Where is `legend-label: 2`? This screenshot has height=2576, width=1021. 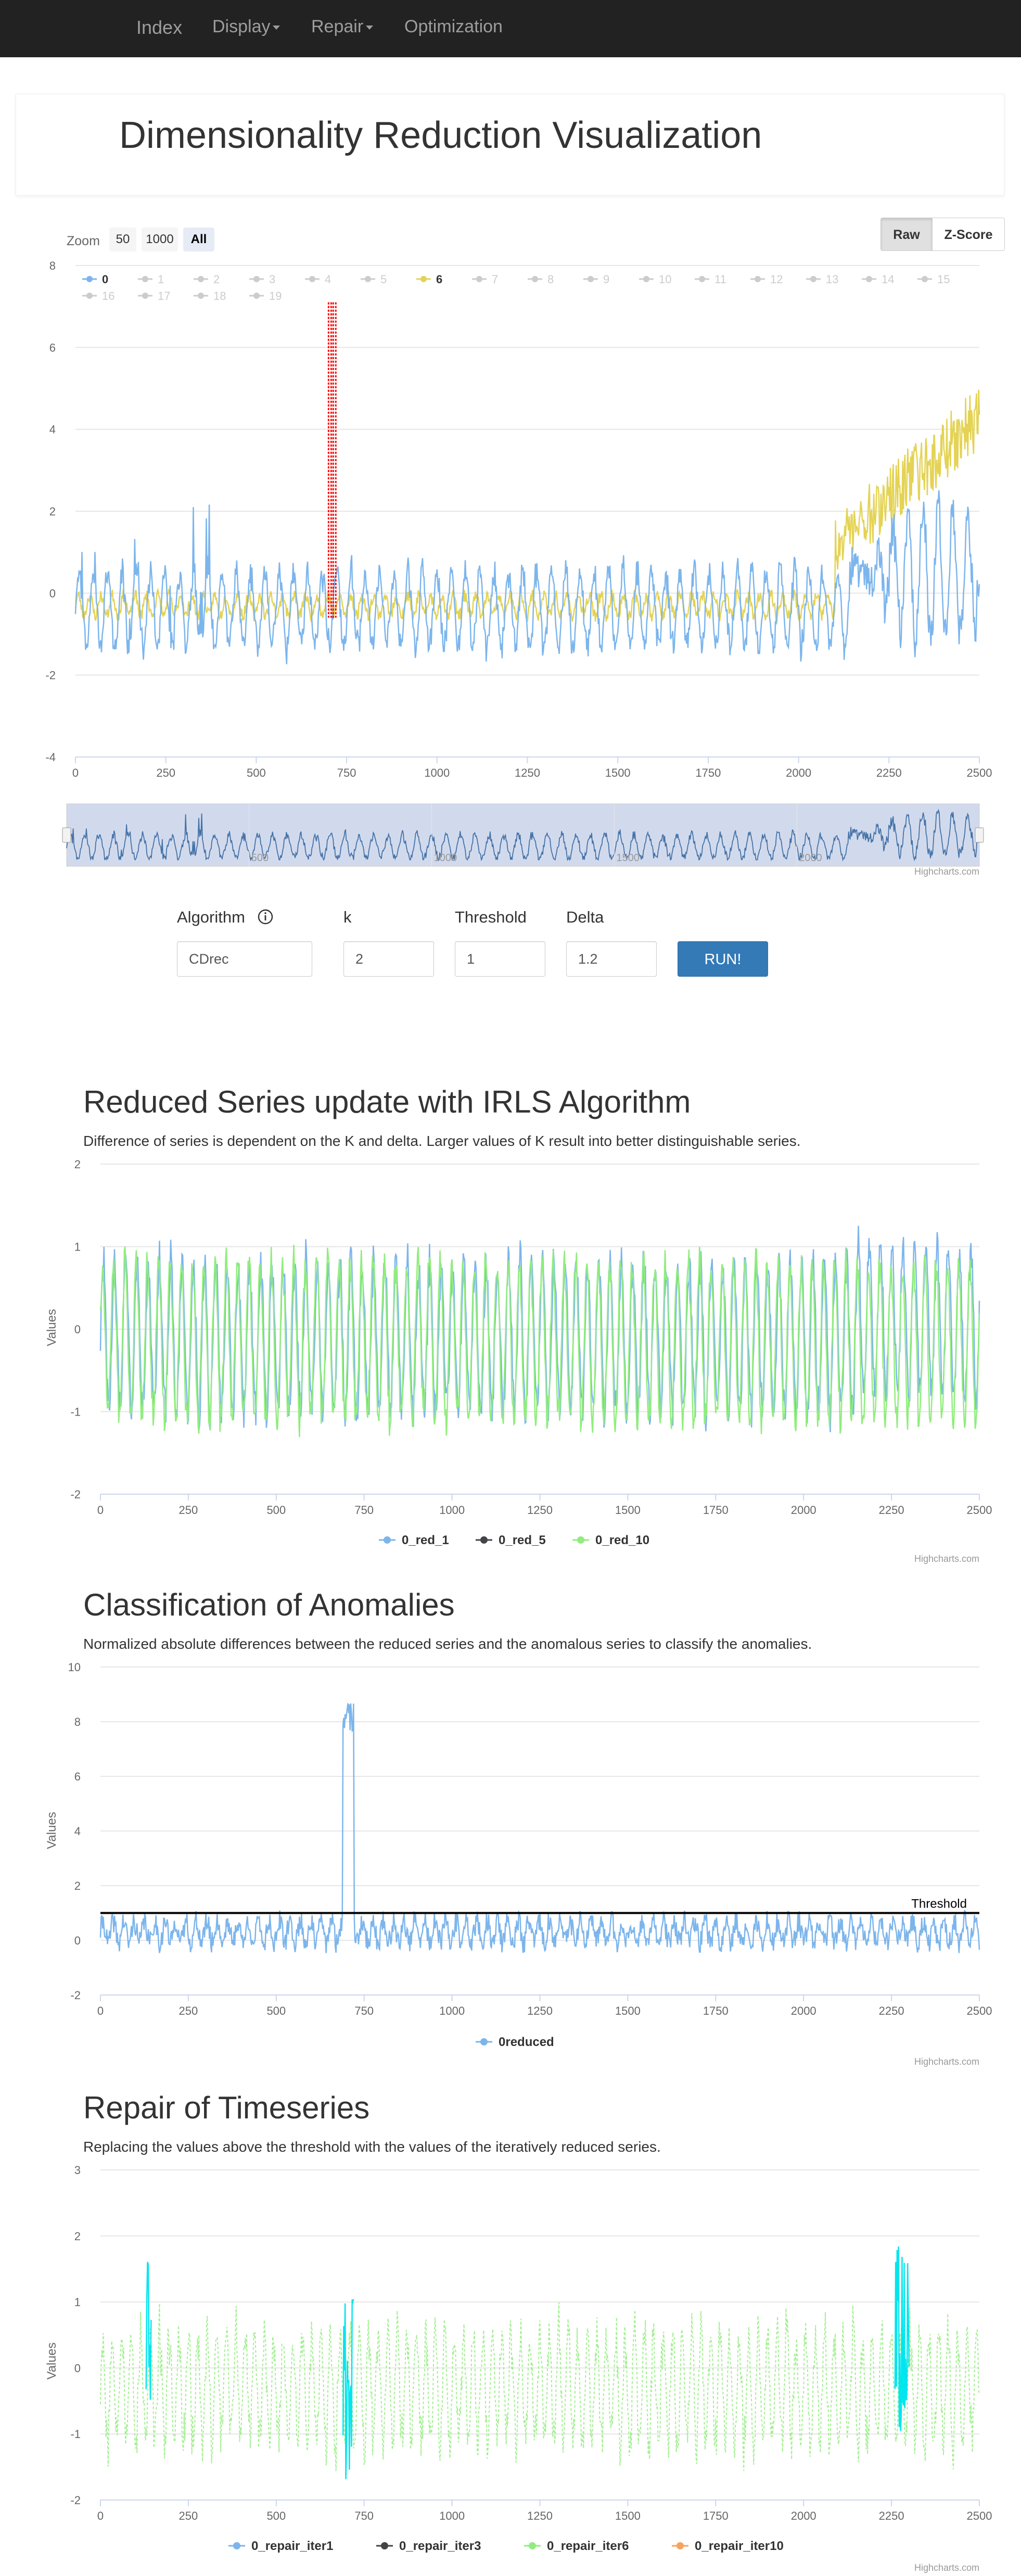
legend-label: 2 is located at coordinates (216, 279).